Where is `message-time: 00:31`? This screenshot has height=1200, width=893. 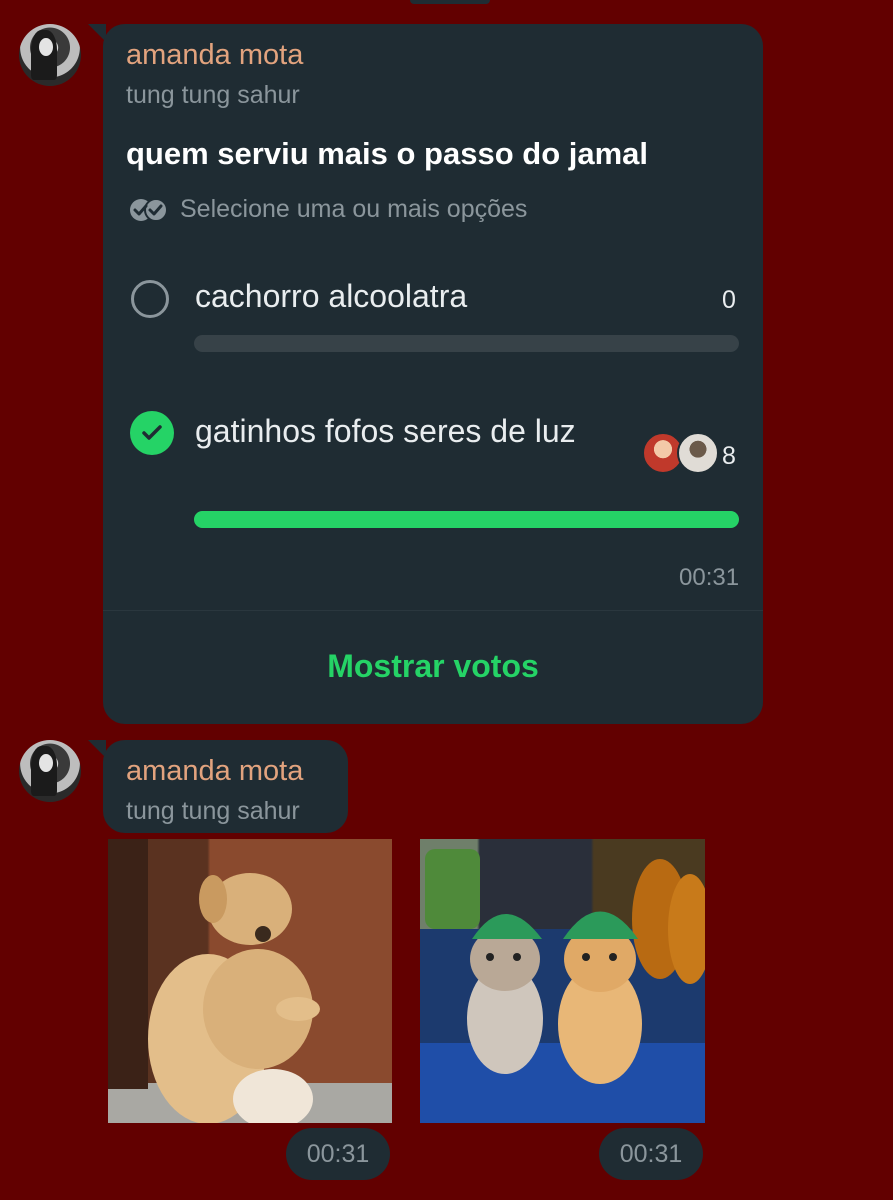 message-time: 00:31 is located at coordinates (709, 577).